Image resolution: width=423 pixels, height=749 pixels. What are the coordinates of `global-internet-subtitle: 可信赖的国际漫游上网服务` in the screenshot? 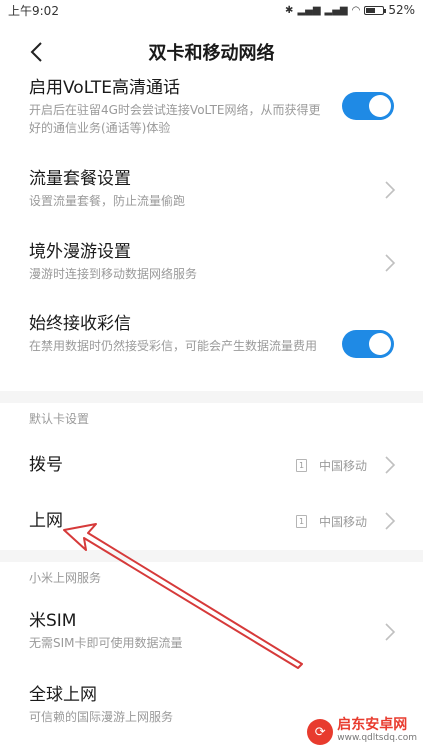 It's located at (101, 717).